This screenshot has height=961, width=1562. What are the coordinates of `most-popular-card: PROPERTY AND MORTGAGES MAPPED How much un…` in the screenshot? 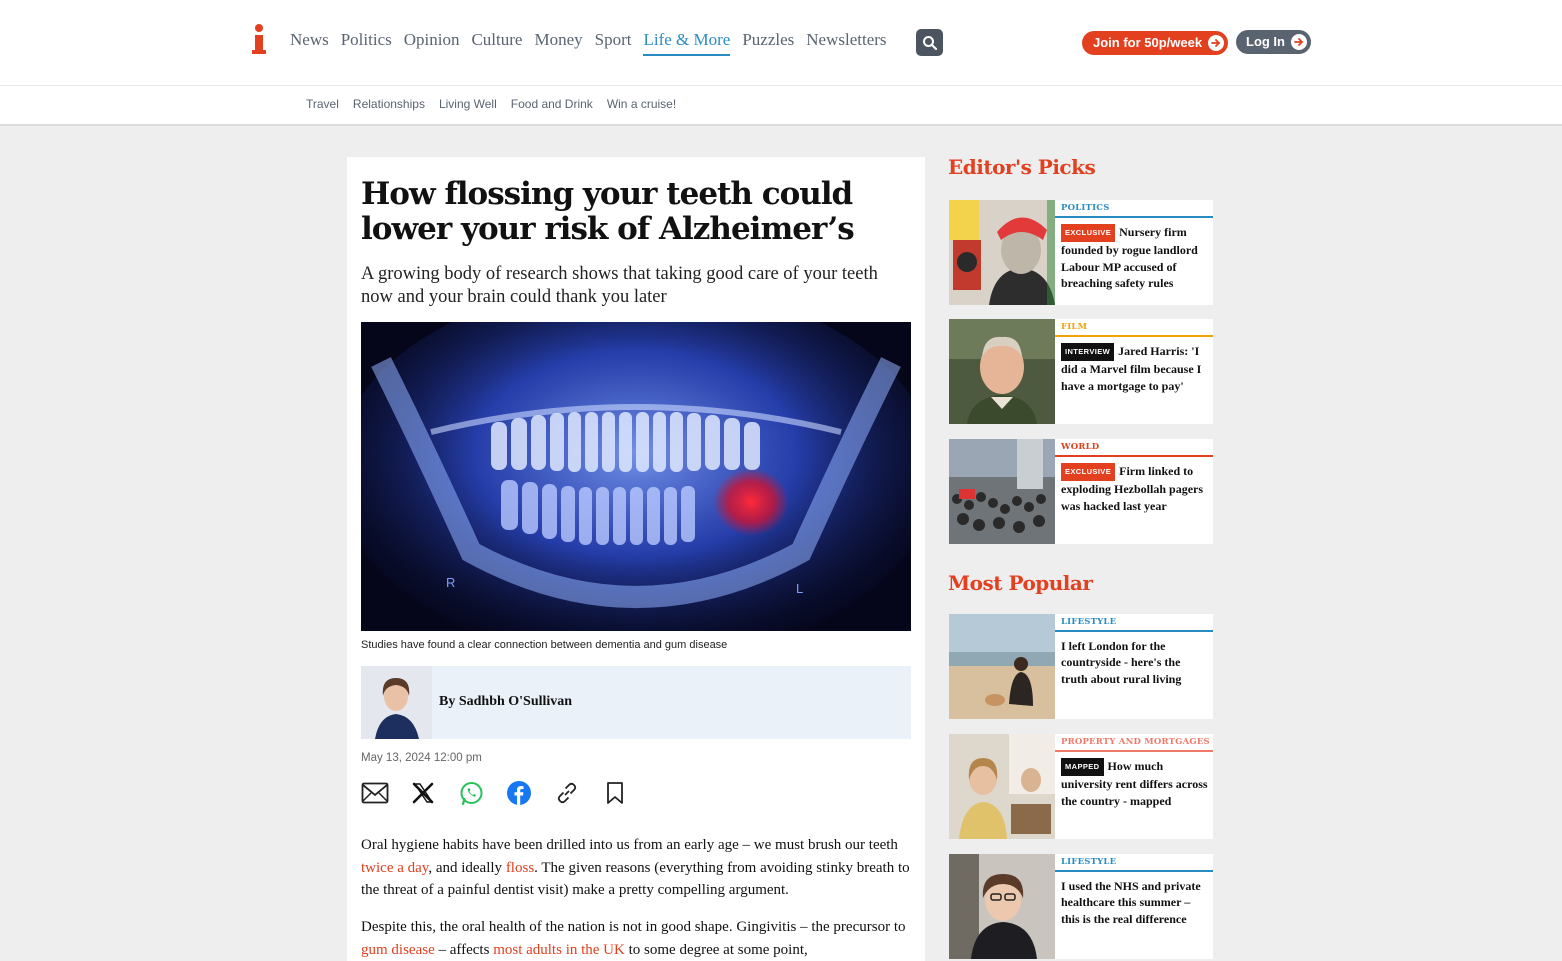 It's located at (1081, 786).